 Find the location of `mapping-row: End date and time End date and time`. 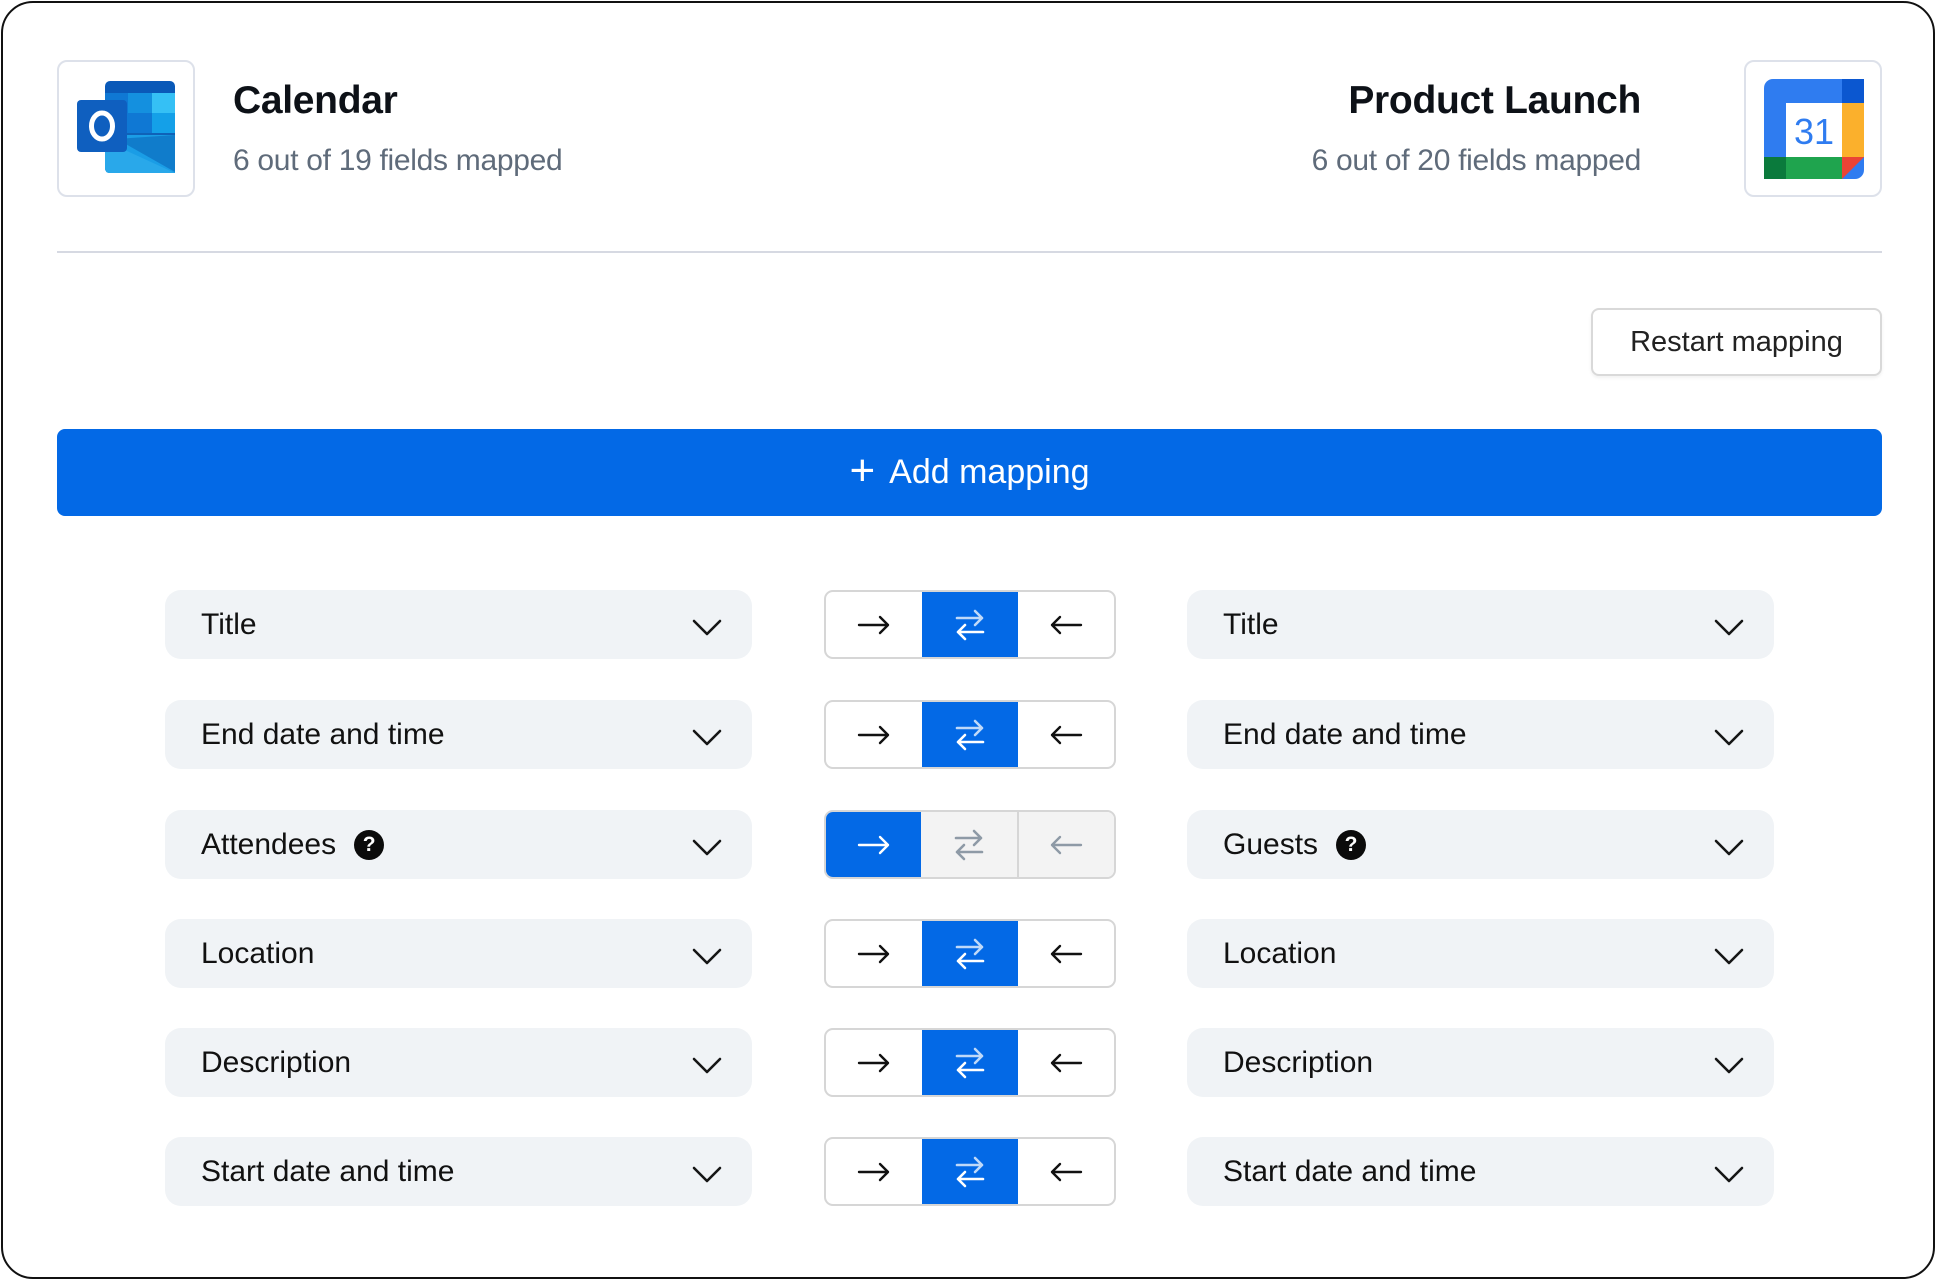

mapping-row: End date and time End date and time is located at coordinates (969, 734).